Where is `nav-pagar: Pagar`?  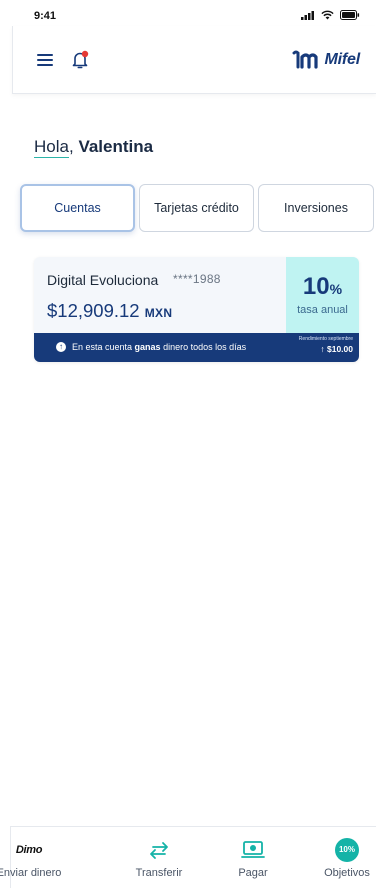 nav-pagar: Pagar is located at coordinates (253, 857).